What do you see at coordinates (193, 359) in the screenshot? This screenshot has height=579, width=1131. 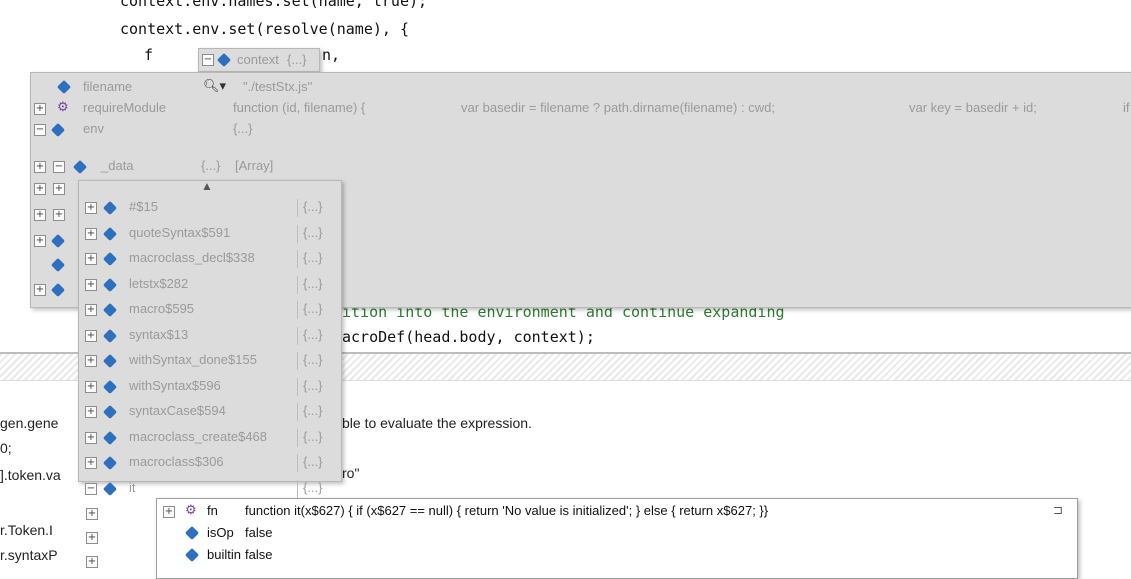 I see `data-item-name: withSyntax_done$155` at bounding box center [193, 359].